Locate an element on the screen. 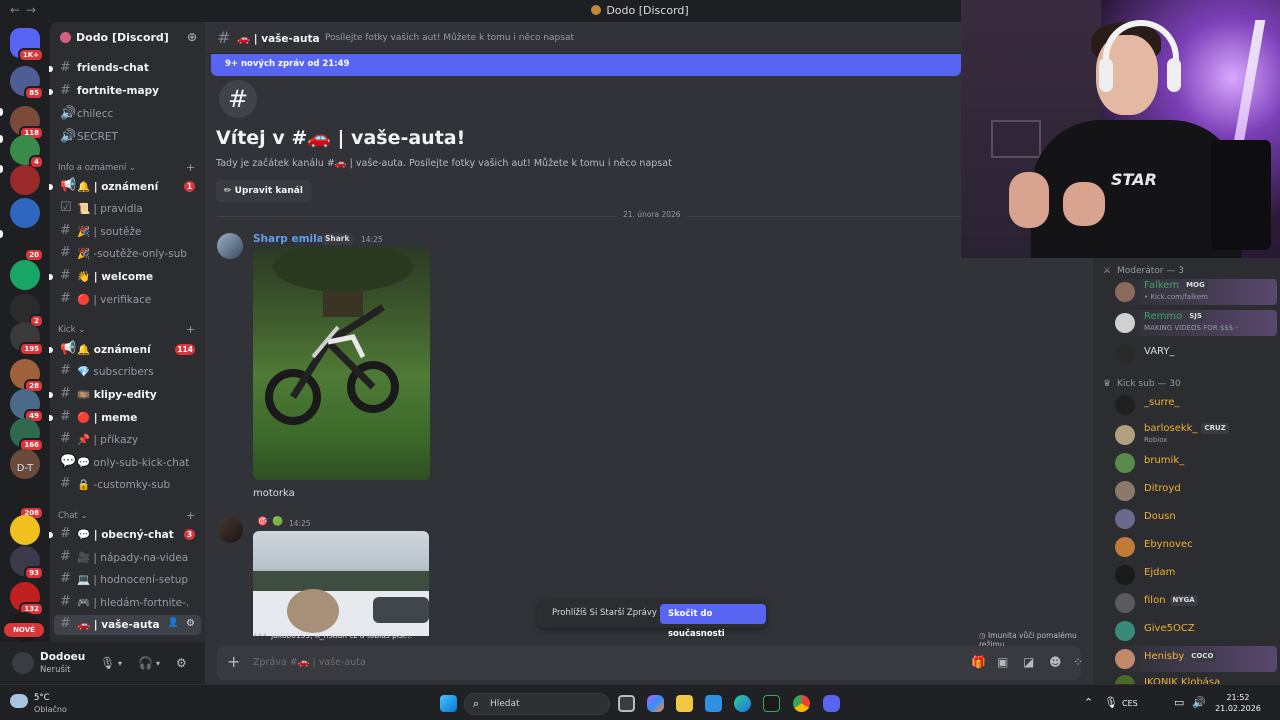 This screenshot has height=720, width=1280. server-icon: 85 is located at coordinates (27, 83).